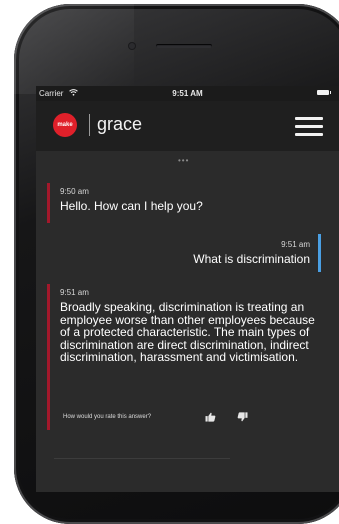 This screenshot has height=524, width=339. Describe the element at coordinates (142, 458) in the screenshot. I see `divider` at that location.